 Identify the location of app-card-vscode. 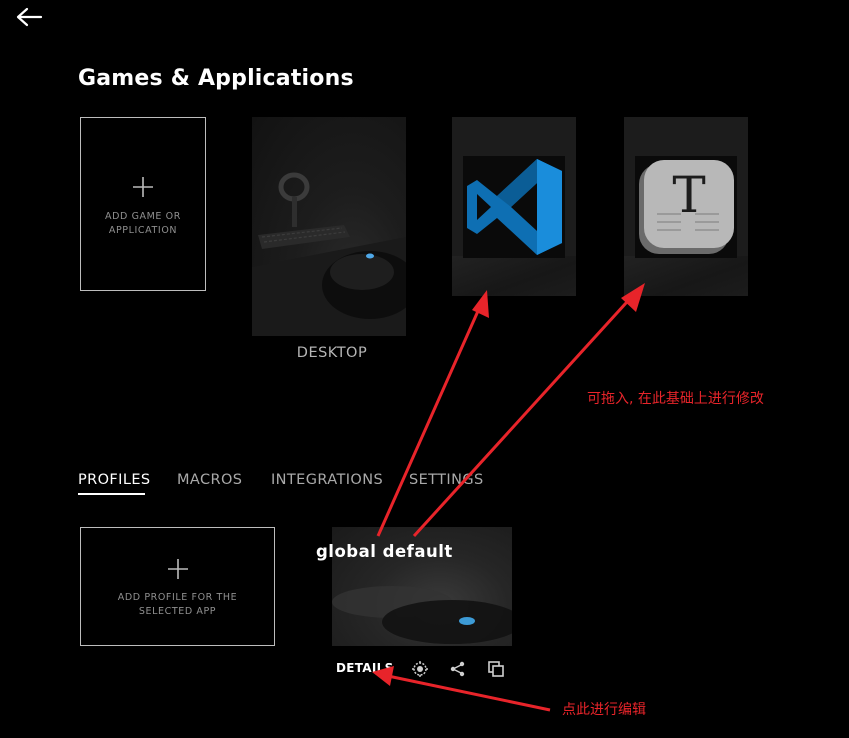
(514, 206).